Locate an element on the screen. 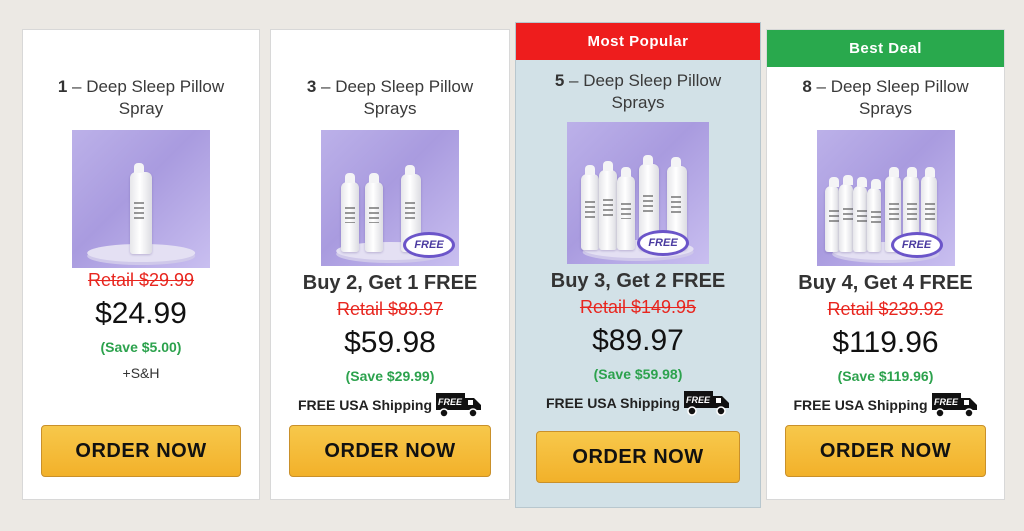  package-title: 3 – Deep Sleep Pillow Sprays is located at coordinates (390, 98).